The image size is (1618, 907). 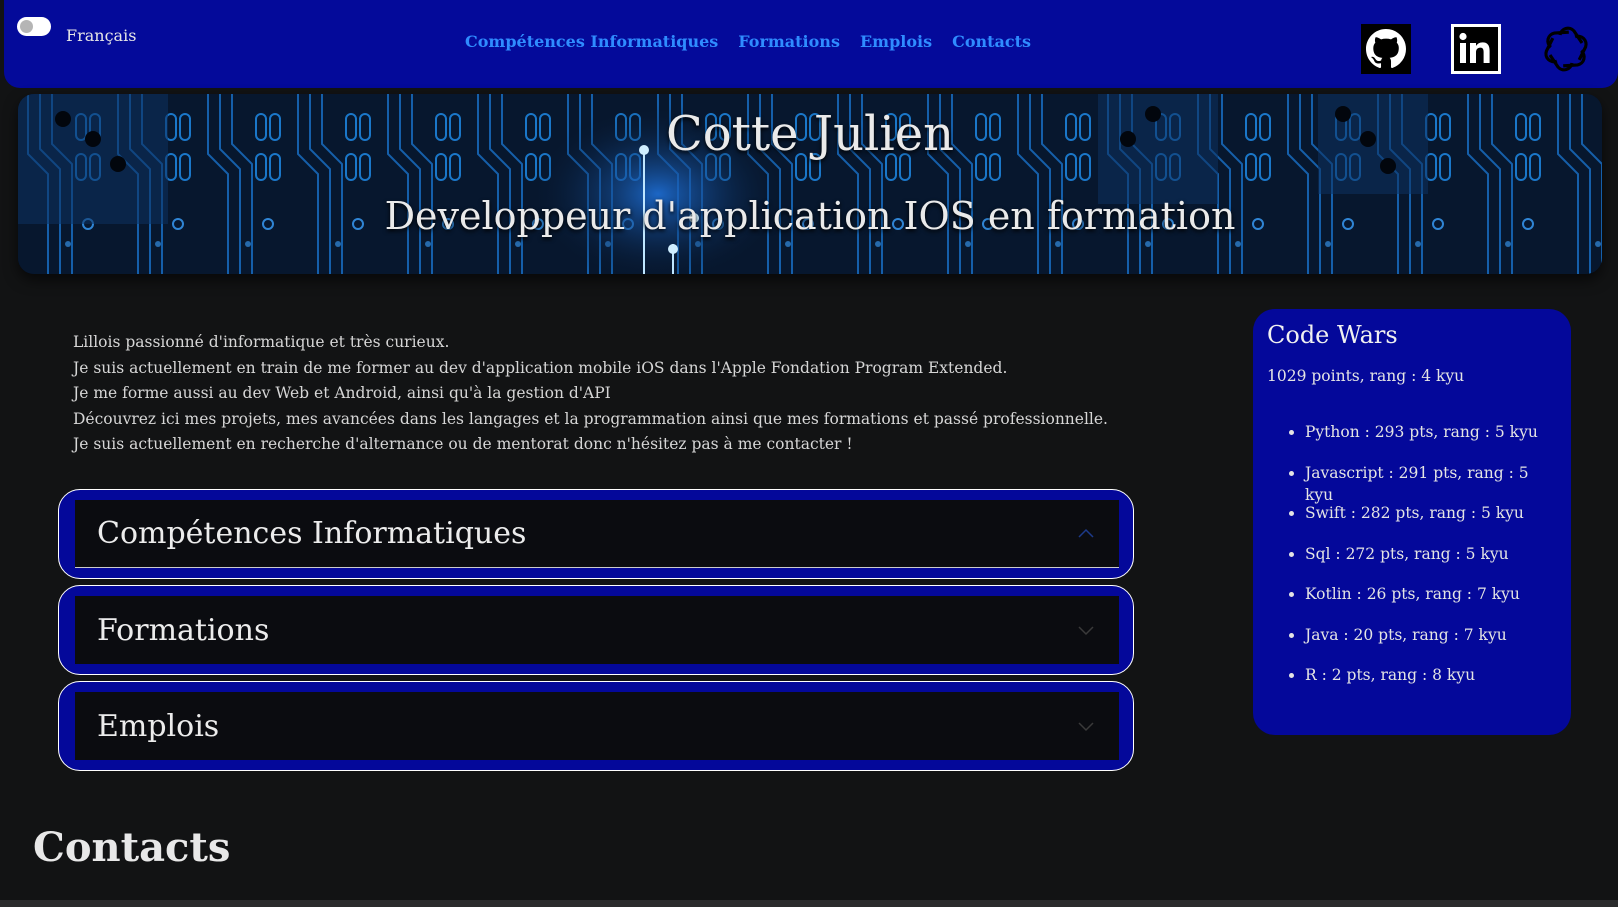 I want to click on nav-link-formations: Formations, so click(x=789, y=41).